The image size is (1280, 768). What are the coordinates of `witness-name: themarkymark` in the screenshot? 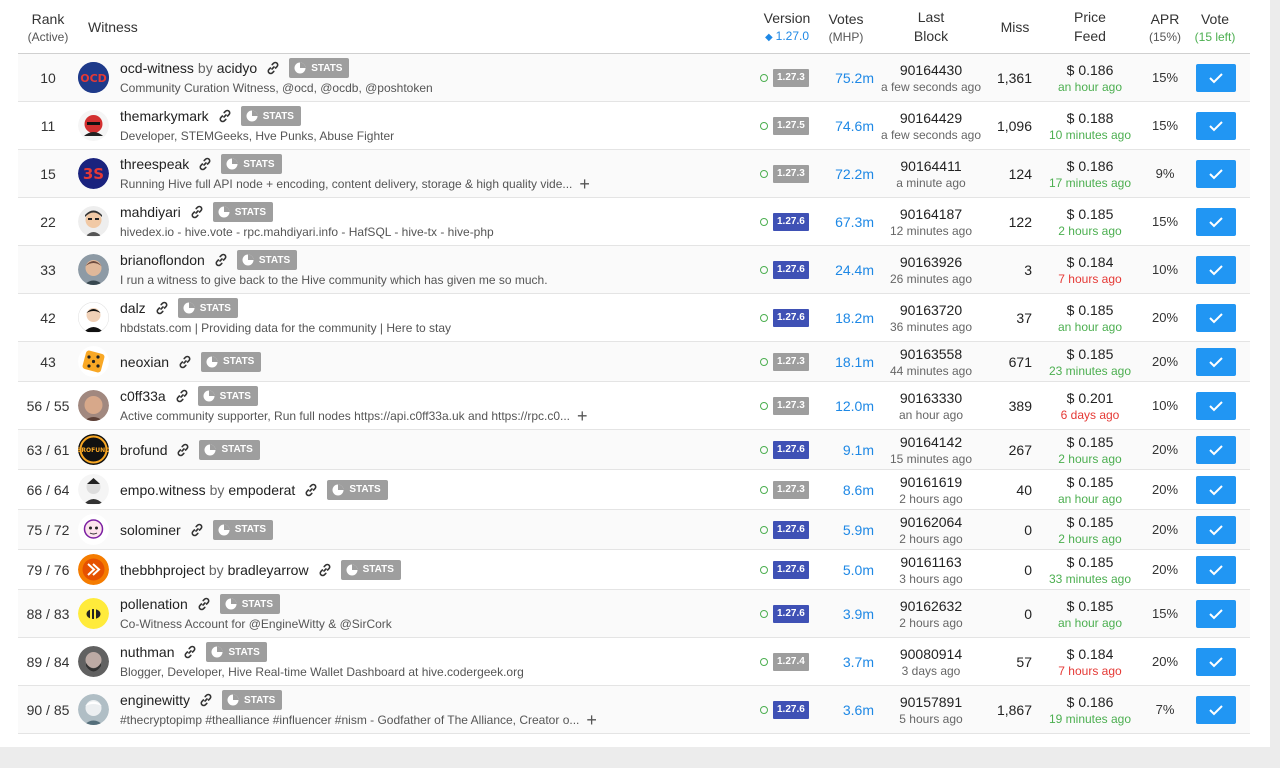 It's located at (164, 116).